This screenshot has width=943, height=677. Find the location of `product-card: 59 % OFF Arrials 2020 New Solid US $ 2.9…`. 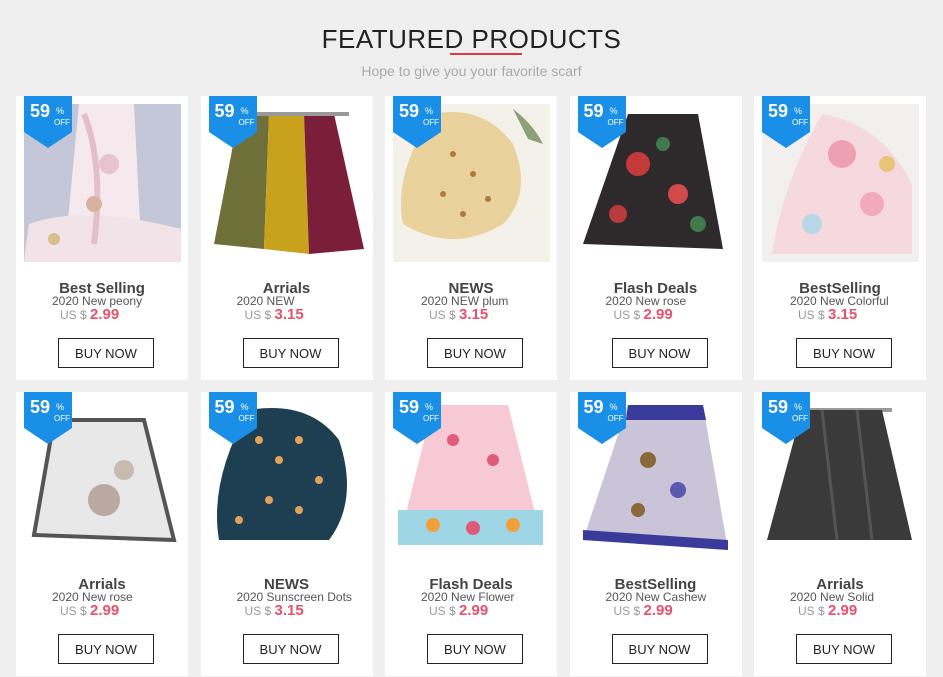

product-card: 59 % OFF Arrials 2020 New Solid US $ 2.9… is located at coordinates (840, 534).